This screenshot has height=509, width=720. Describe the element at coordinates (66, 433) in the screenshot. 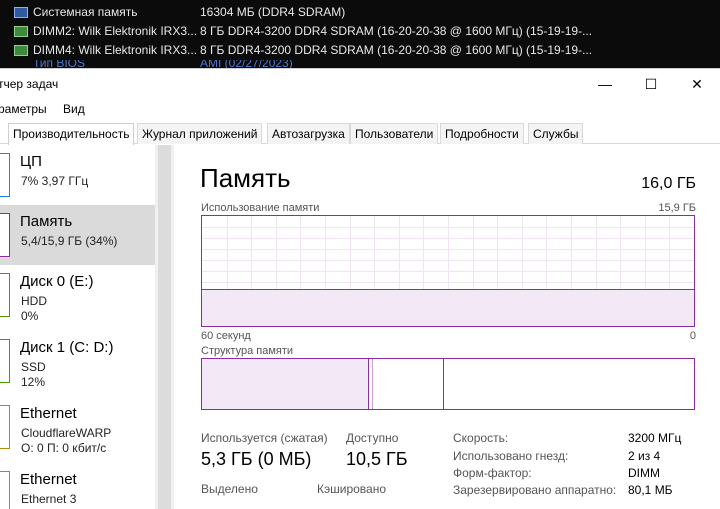

I see `sidebar-item-detail: CloudflareWARP` at that location.